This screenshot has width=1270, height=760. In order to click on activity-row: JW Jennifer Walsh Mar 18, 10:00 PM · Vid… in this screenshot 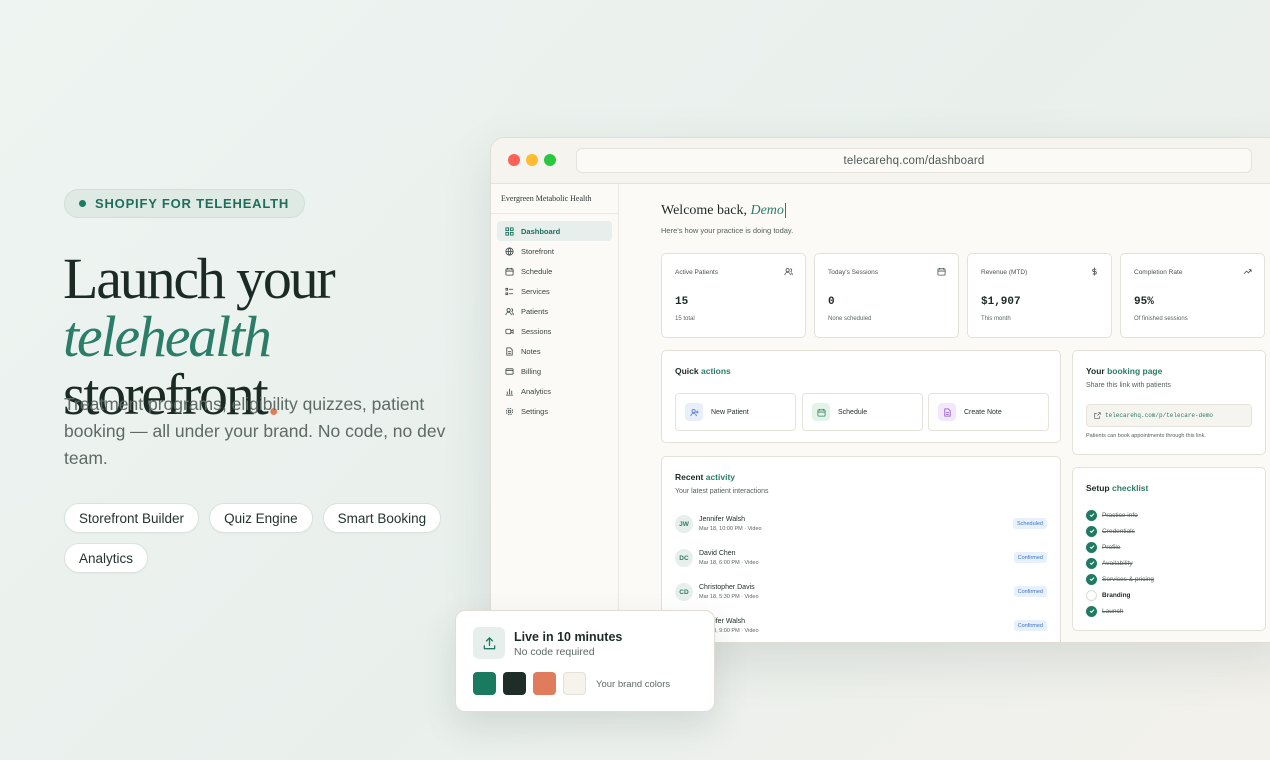, I will do `click(861, 530)`.